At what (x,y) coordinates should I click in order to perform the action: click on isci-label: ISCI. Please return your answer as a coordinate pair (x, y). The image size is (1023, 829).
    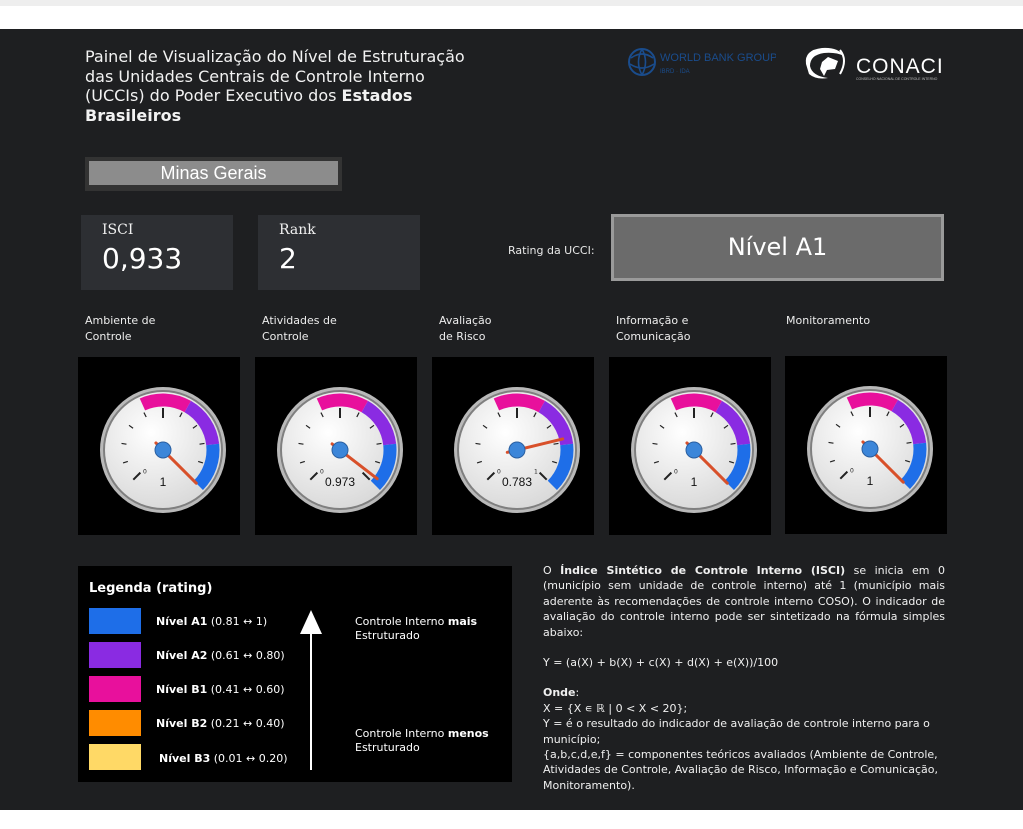
    Looking at the image, I should click on (118, 230).